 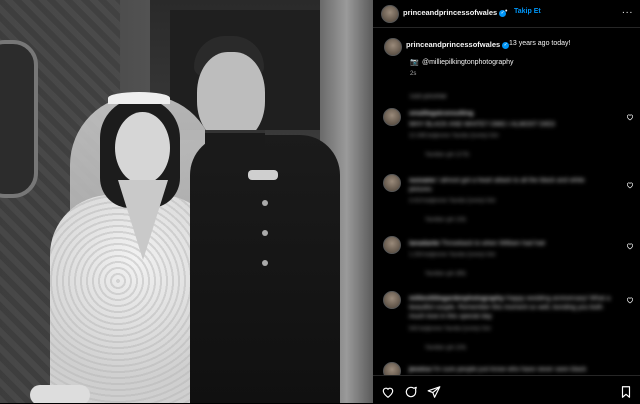 I want to click on comment-body: Throwback to when William had hair, so click(x=493, y=243).